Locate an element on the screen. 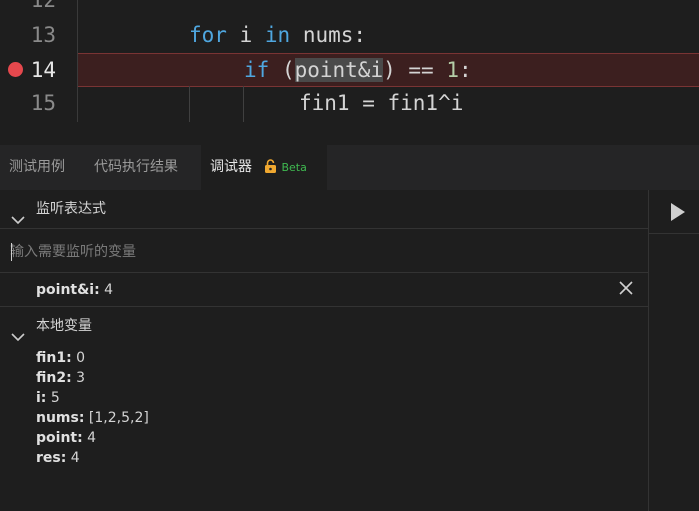 The height and width of the screenshot is (511, 699). line-number: 13 is located at coordinates (43, 35).